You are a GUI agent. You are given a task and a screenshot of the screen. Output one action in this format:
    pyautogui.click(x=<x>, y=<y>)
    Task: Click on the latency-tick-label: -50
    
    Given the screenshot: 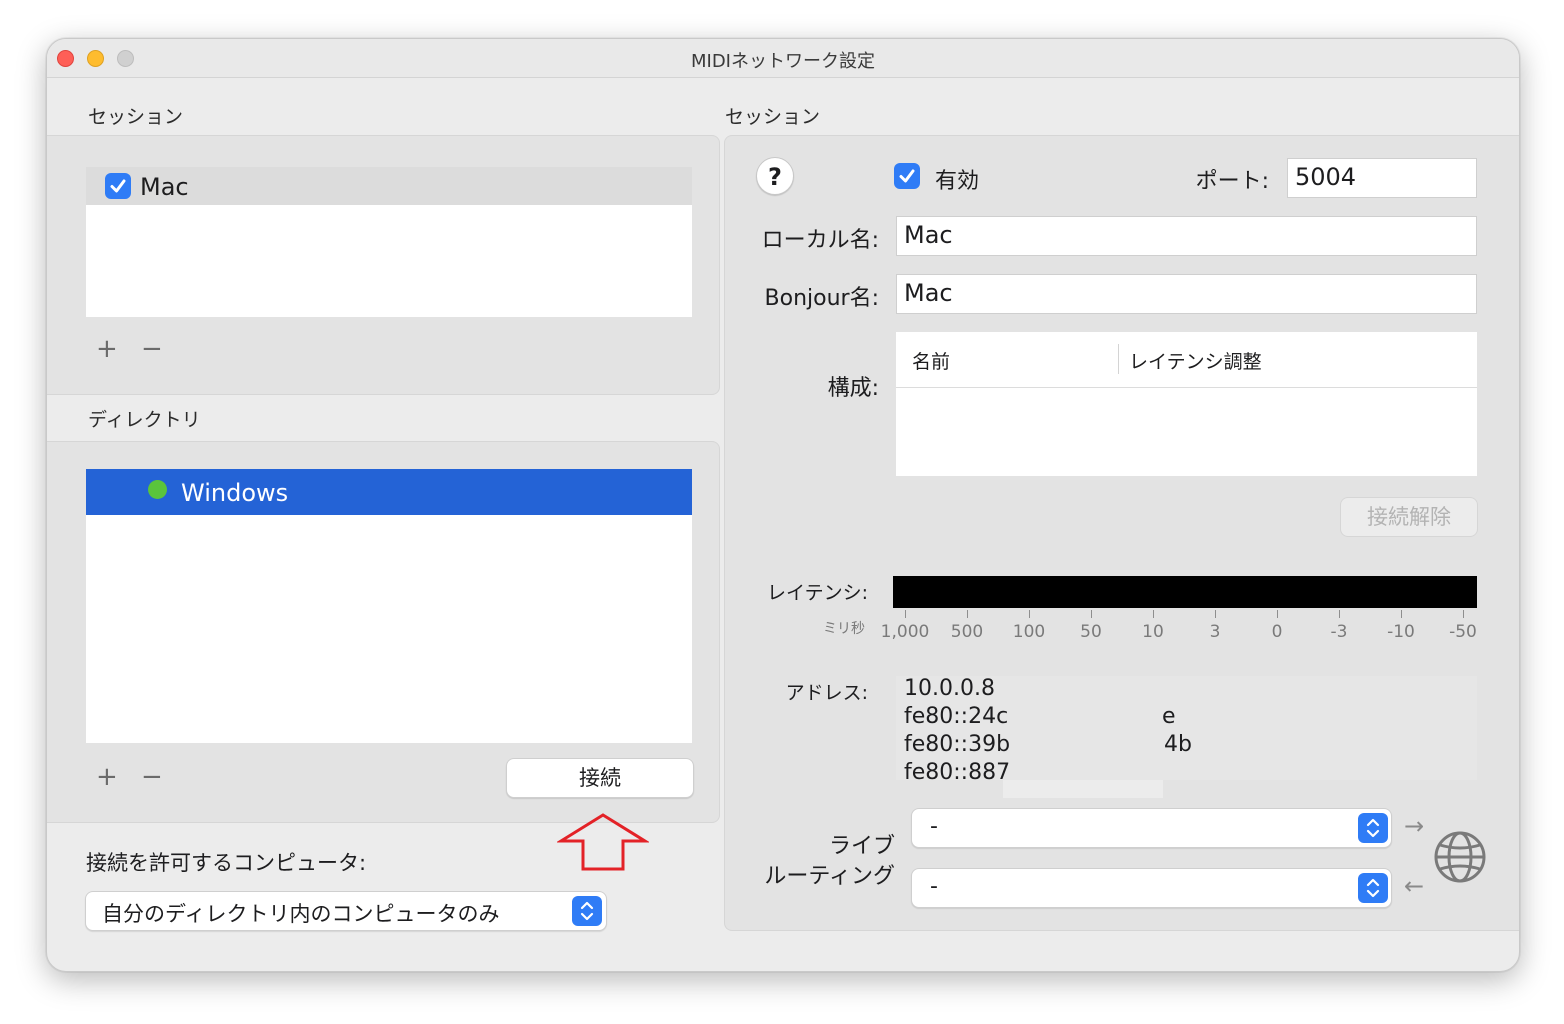 What is the action you would take?
    pyautogui.click(x=1463, y=632)
    